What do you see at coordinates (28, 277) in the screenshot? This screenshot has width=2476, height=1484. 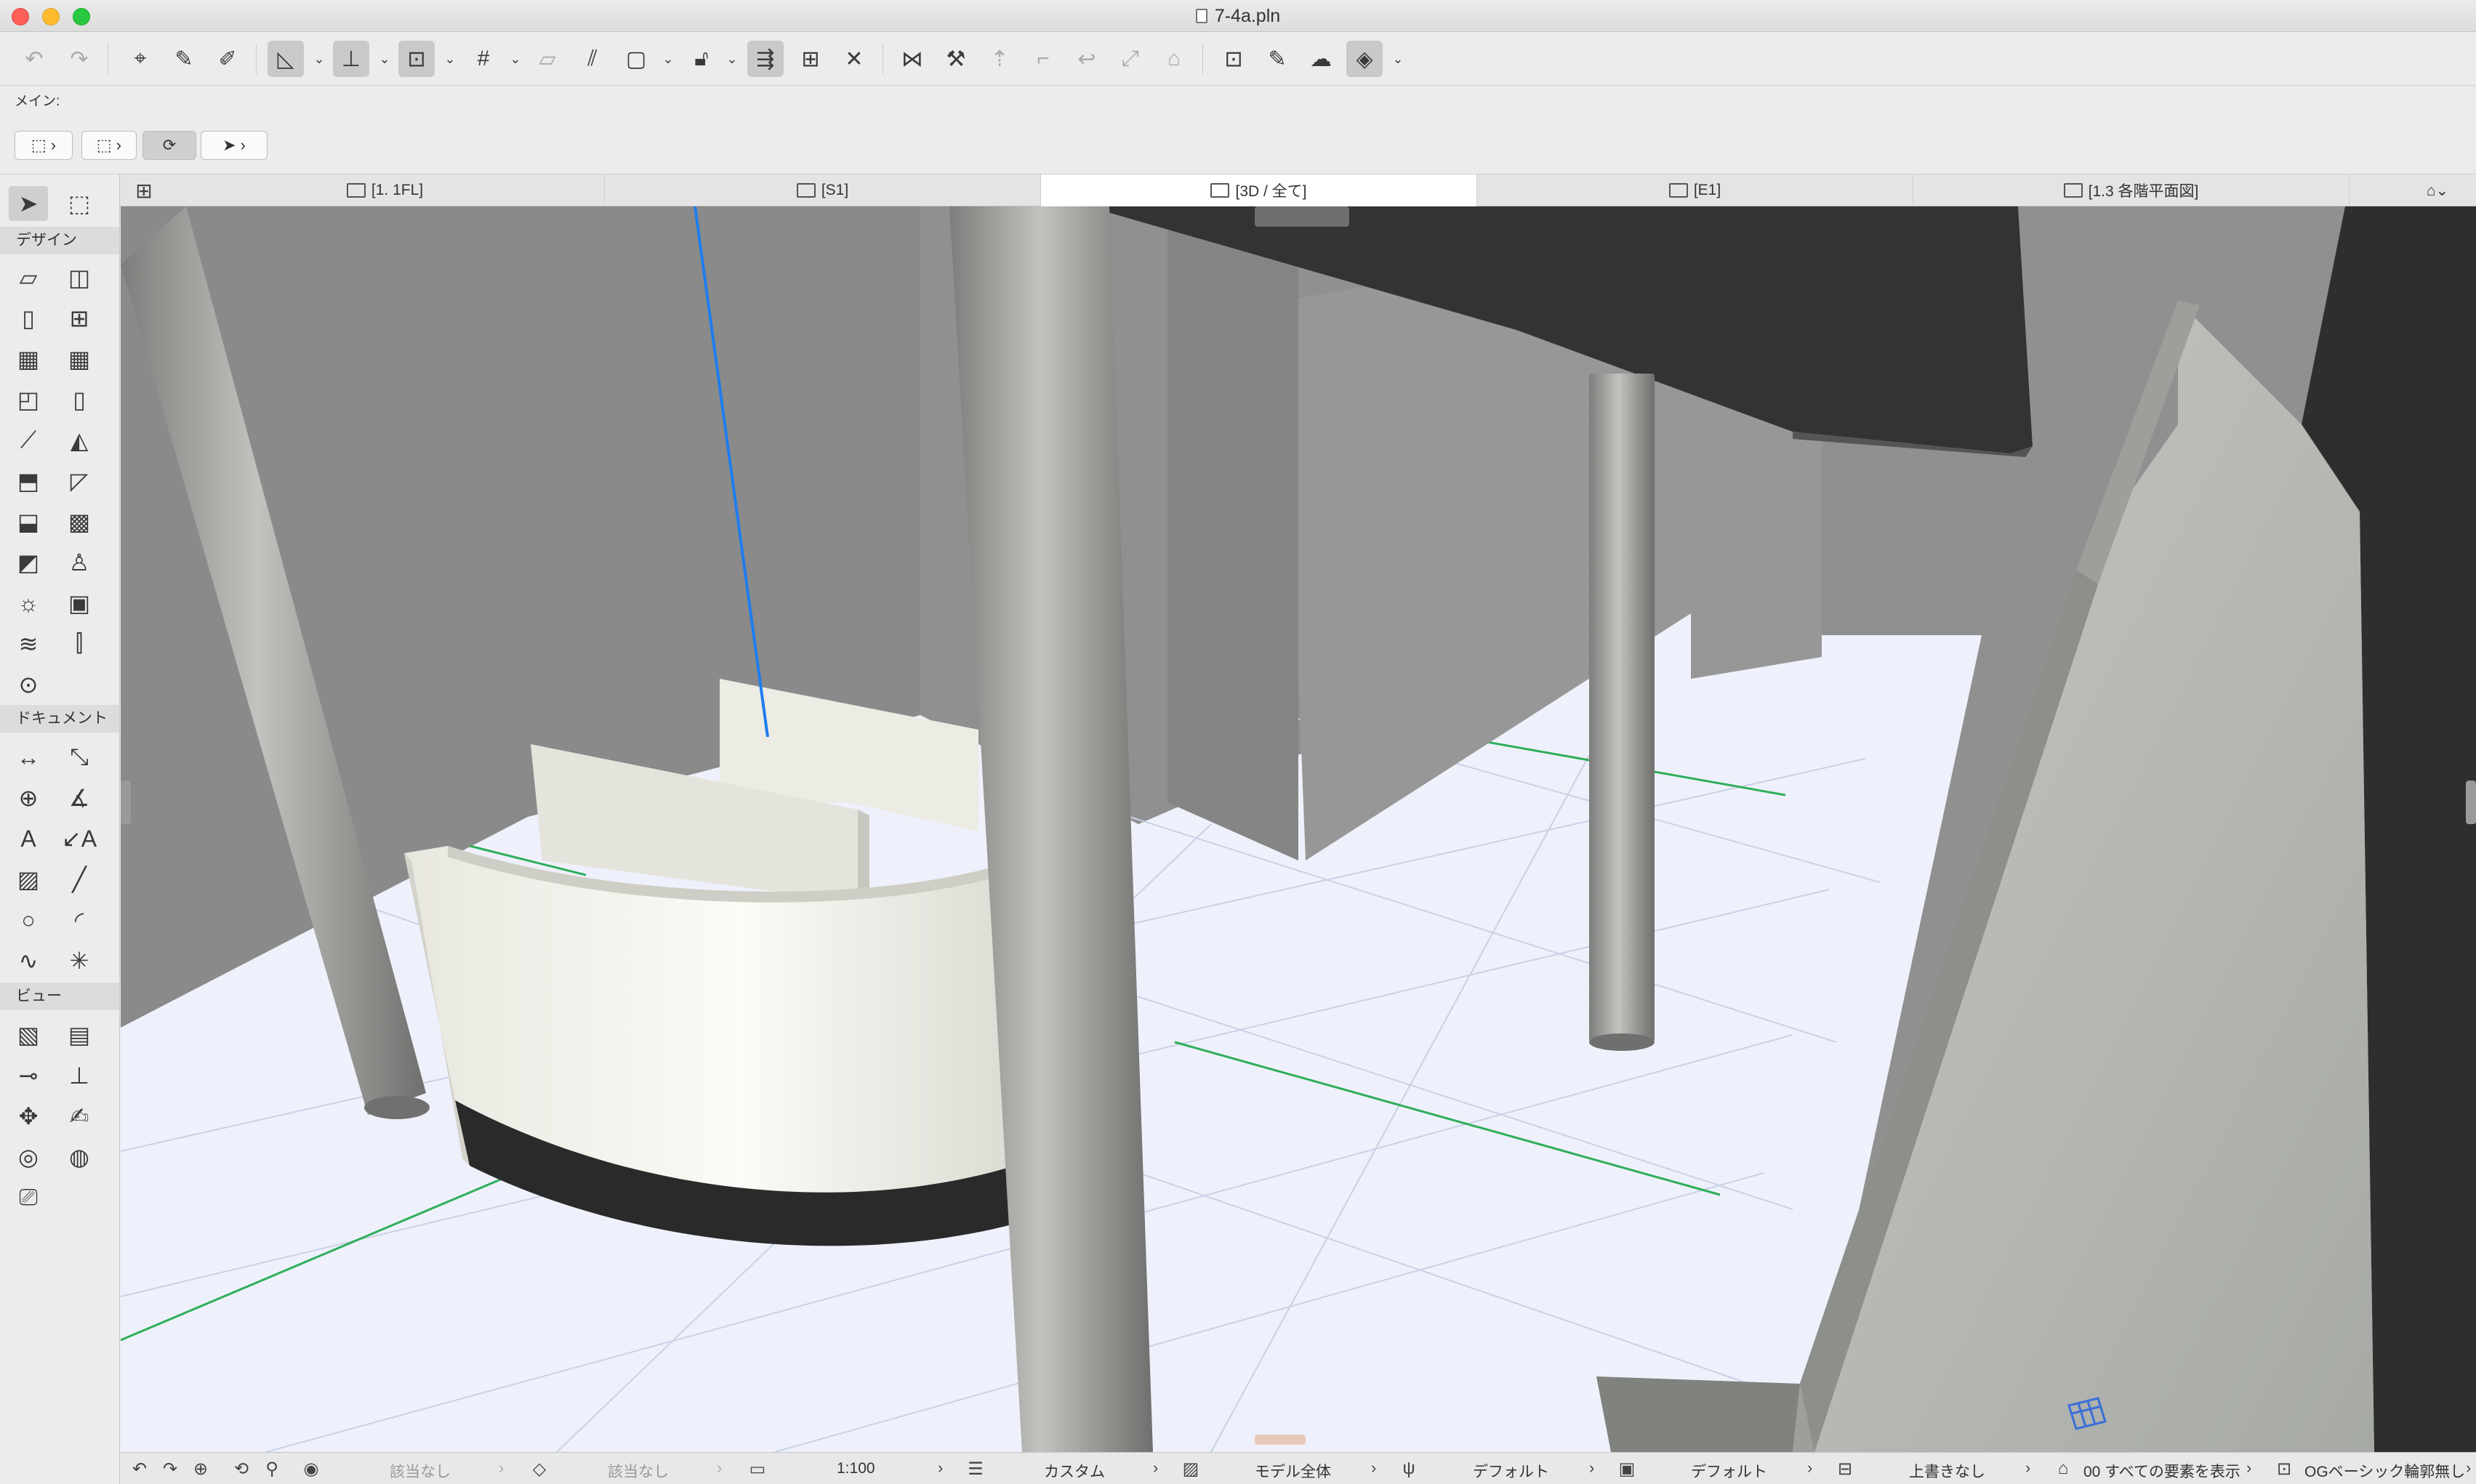 I see `wall-tool-icon: ▱` at bounding box center [28, 277].